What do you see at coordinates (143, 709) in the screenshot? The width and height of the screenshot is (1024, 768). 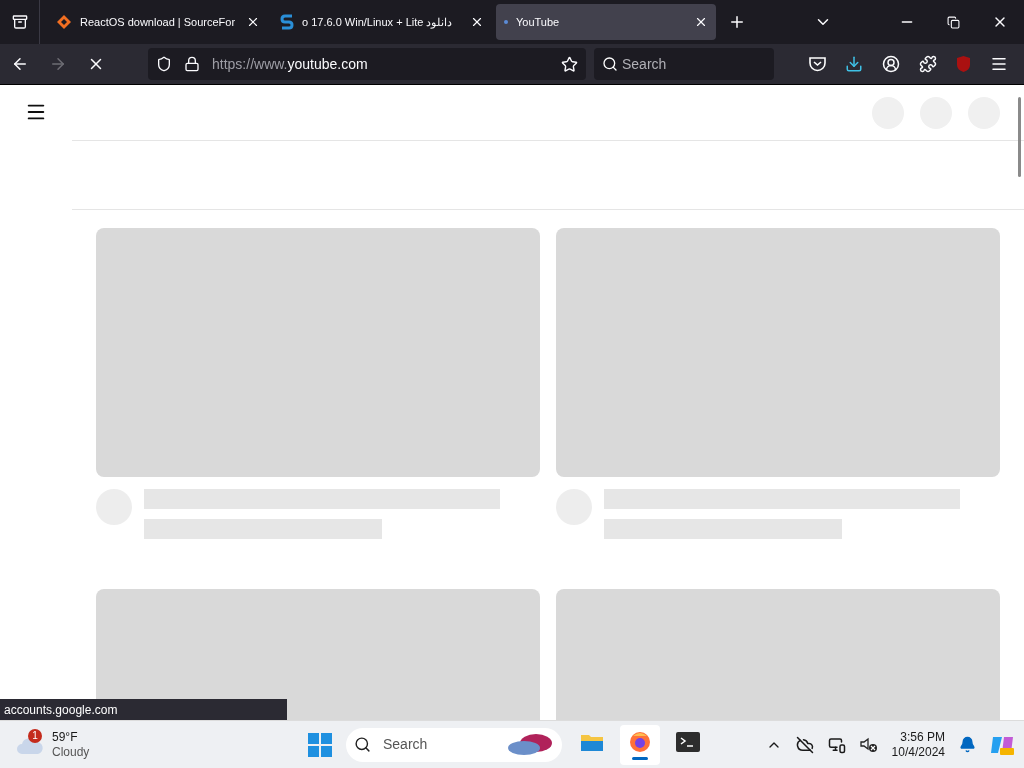 I see `status-url: accounts.google.com` at bounding box center [143, 709].